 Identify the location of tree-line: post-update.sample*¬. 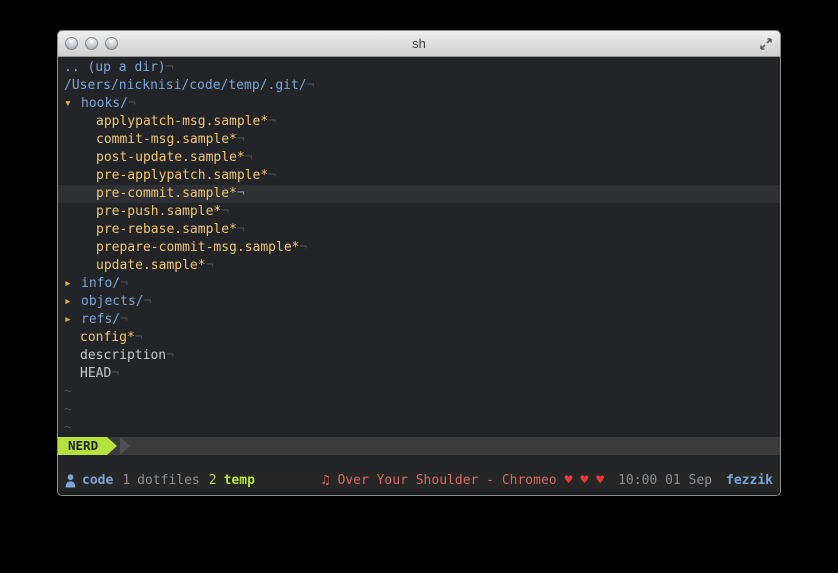
(419, 158).